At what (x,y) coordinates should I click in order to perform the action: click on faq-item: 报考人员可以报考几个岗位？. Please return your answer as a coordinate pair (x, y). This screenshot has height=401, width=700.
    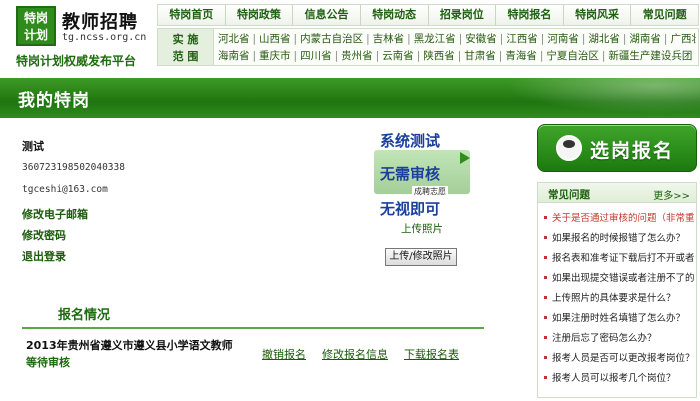
    Looking at the image, I should click on (620, 377).